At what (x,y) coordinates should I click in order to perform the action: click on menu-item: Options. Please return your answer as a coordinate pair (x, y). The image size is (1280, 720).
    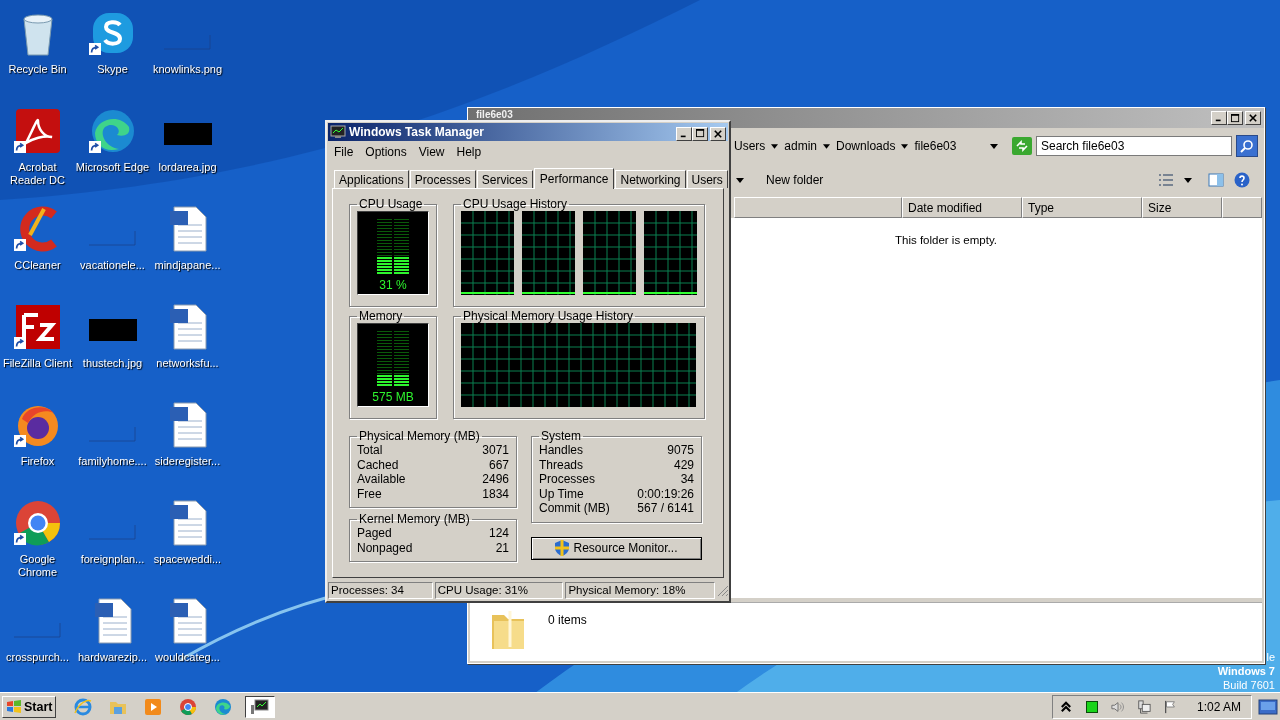
    Looking at the image, I should click on (386, 152).